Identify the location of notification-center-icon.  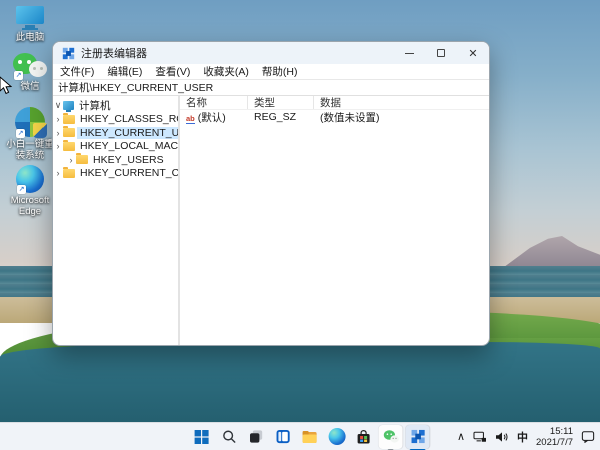
(588, 436).